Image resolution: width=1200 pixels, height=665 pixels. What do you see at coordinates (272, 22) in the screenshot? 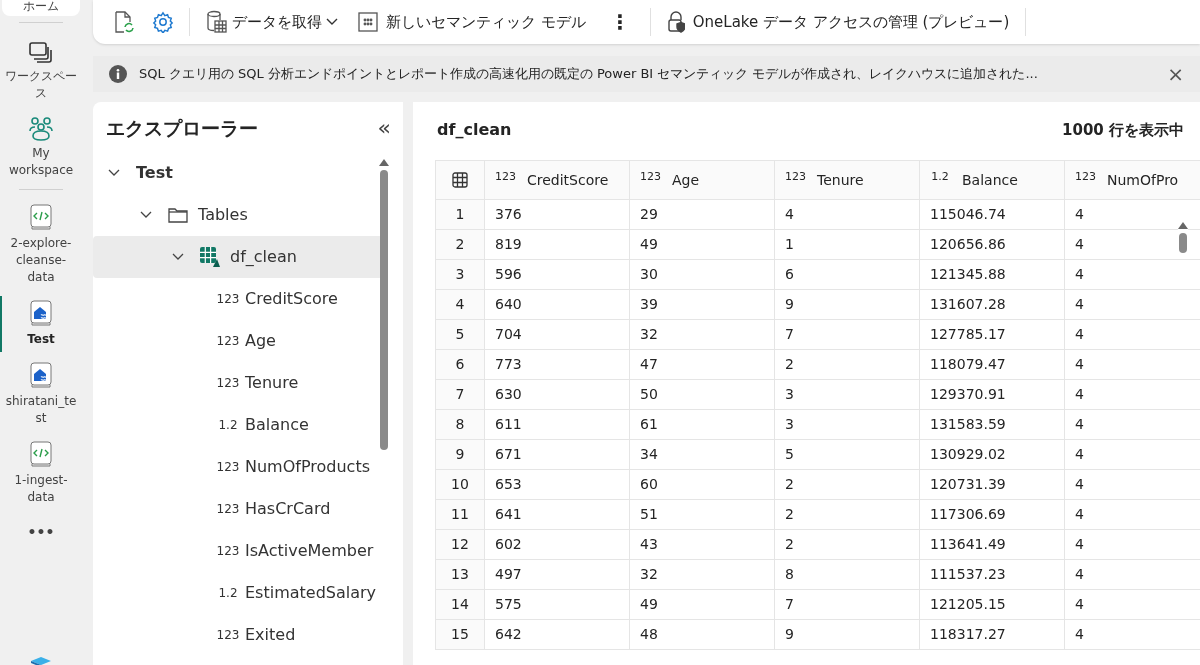
I see `get-data-button: データを取得` at bounding box center [272, 22].